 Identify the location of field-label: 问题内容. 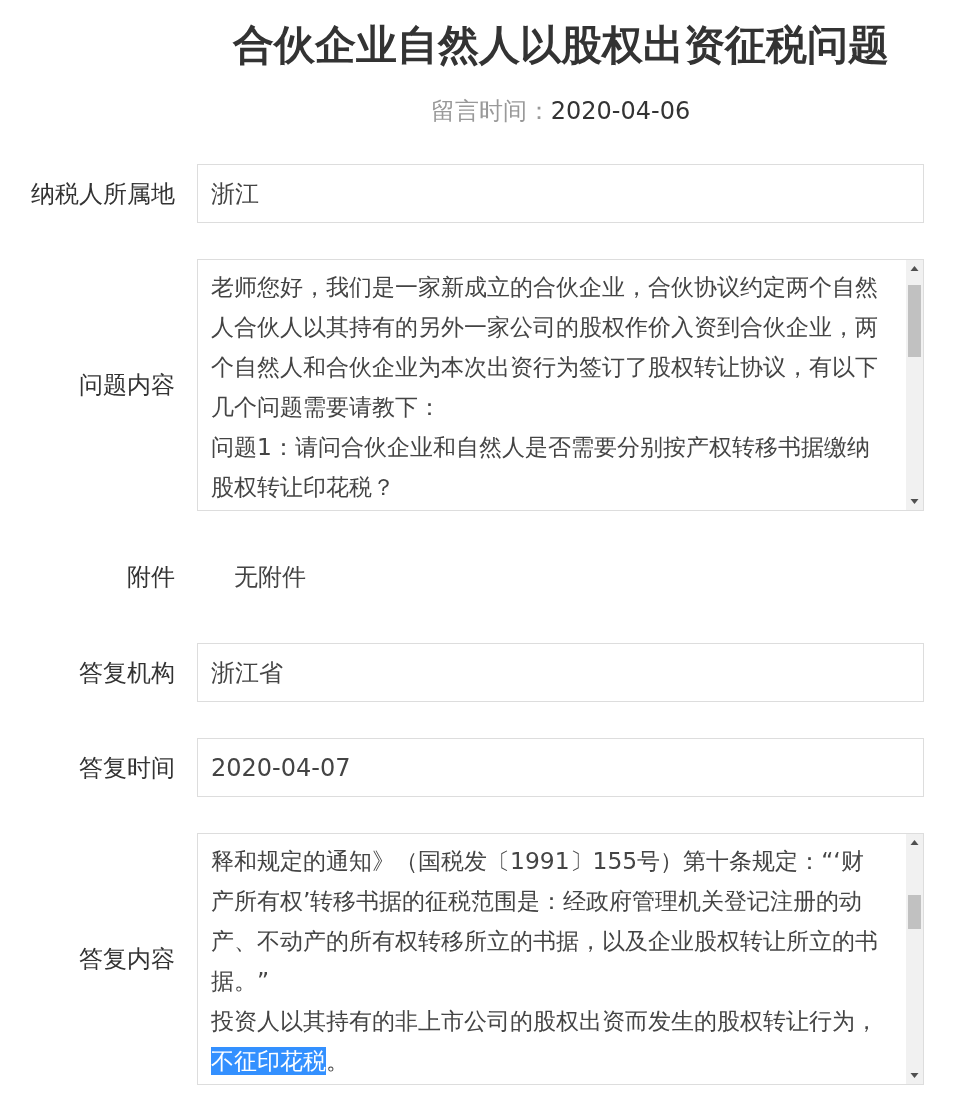
(126, 385).